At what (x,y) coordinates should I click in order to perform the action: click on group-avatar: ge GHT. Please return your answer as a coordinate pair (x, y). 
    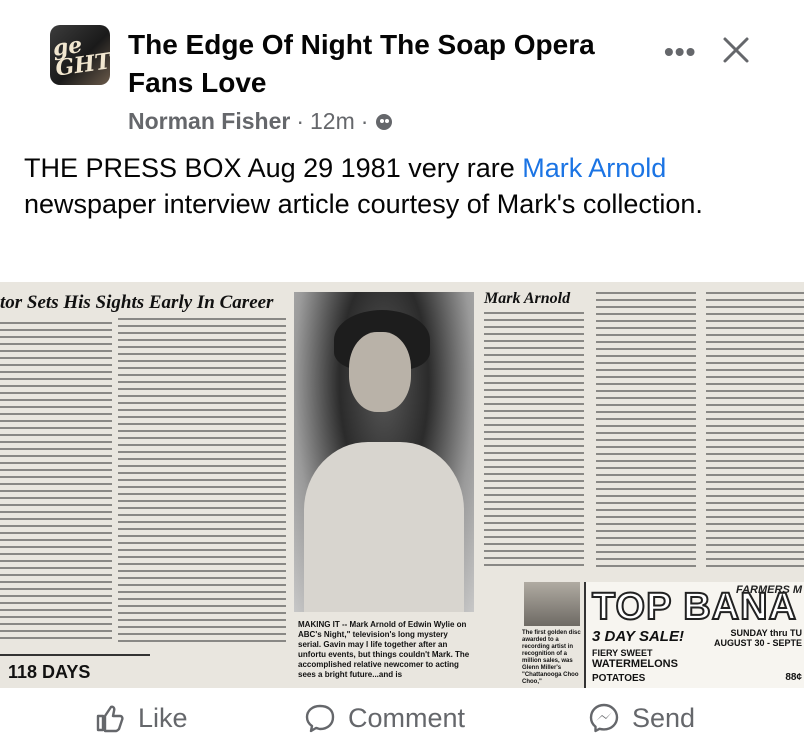
    Looking at the image, I should click on (80, 55).